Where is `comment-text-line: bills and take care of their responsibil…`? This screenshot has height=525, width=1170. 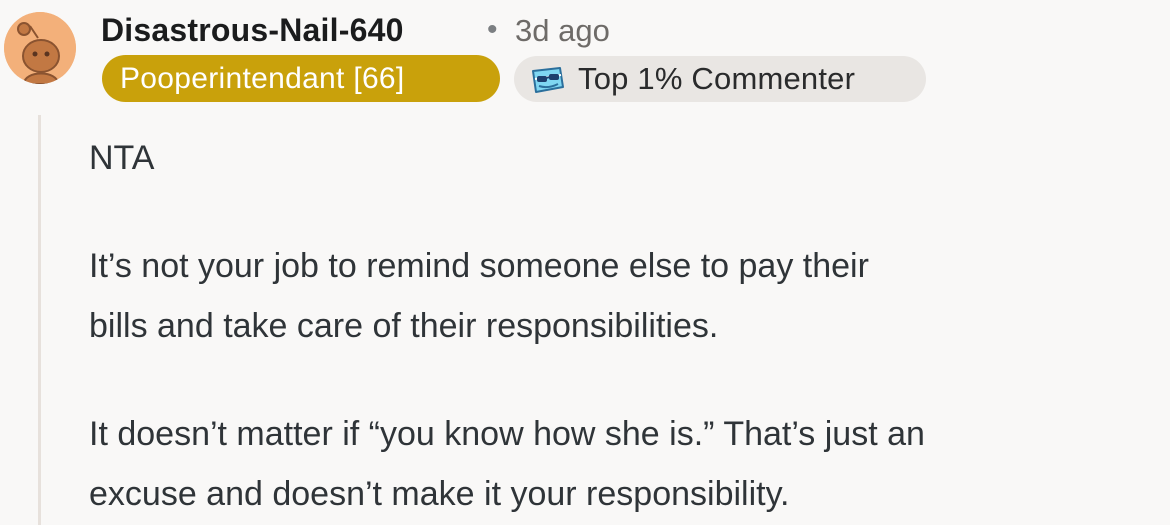 comment-text-line: bills and take care of their responsibil… is located at coordinates (404, 326).